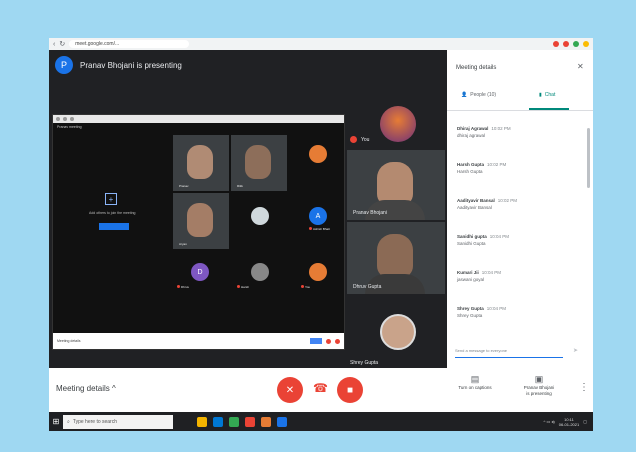 This screenshot has height=452, width=636. What do you see at coordinates (482, 168) in the screenshot?
I see `chat-message: Harsh Gupta 10:02 PM Harsh Gupta` at bounding box center [482, 168].